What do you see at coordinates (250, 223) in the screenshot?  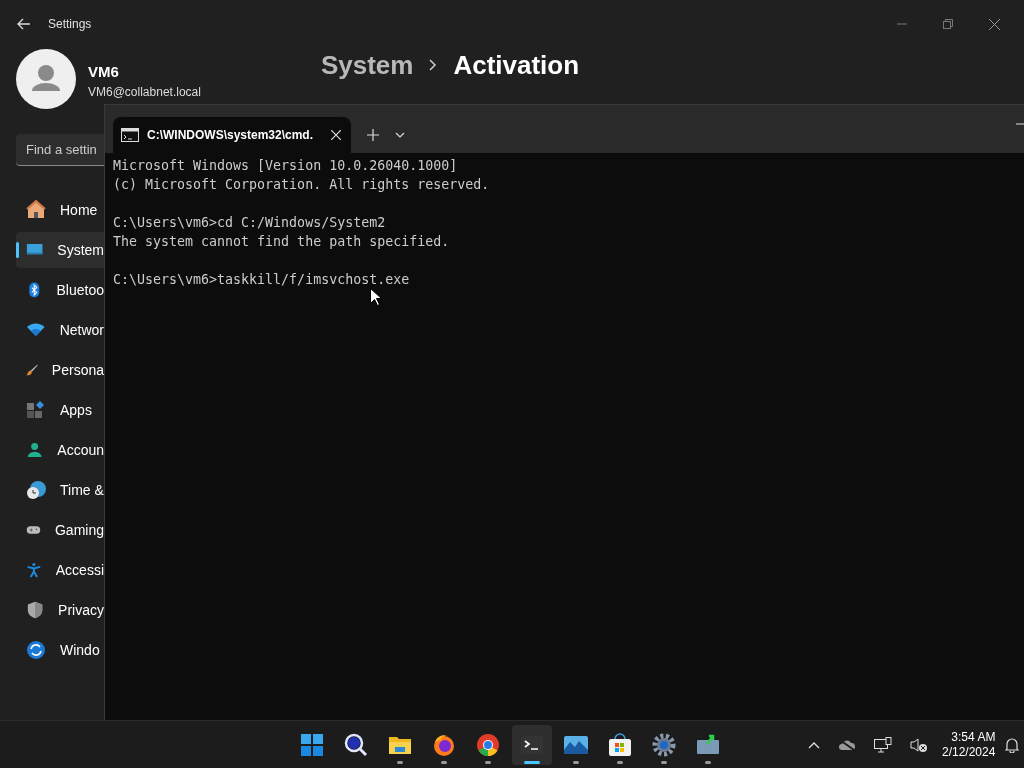 I see `console-line: C:\Users\vm6>cd C:/Windows/System2` at bounding box center [250, 223].